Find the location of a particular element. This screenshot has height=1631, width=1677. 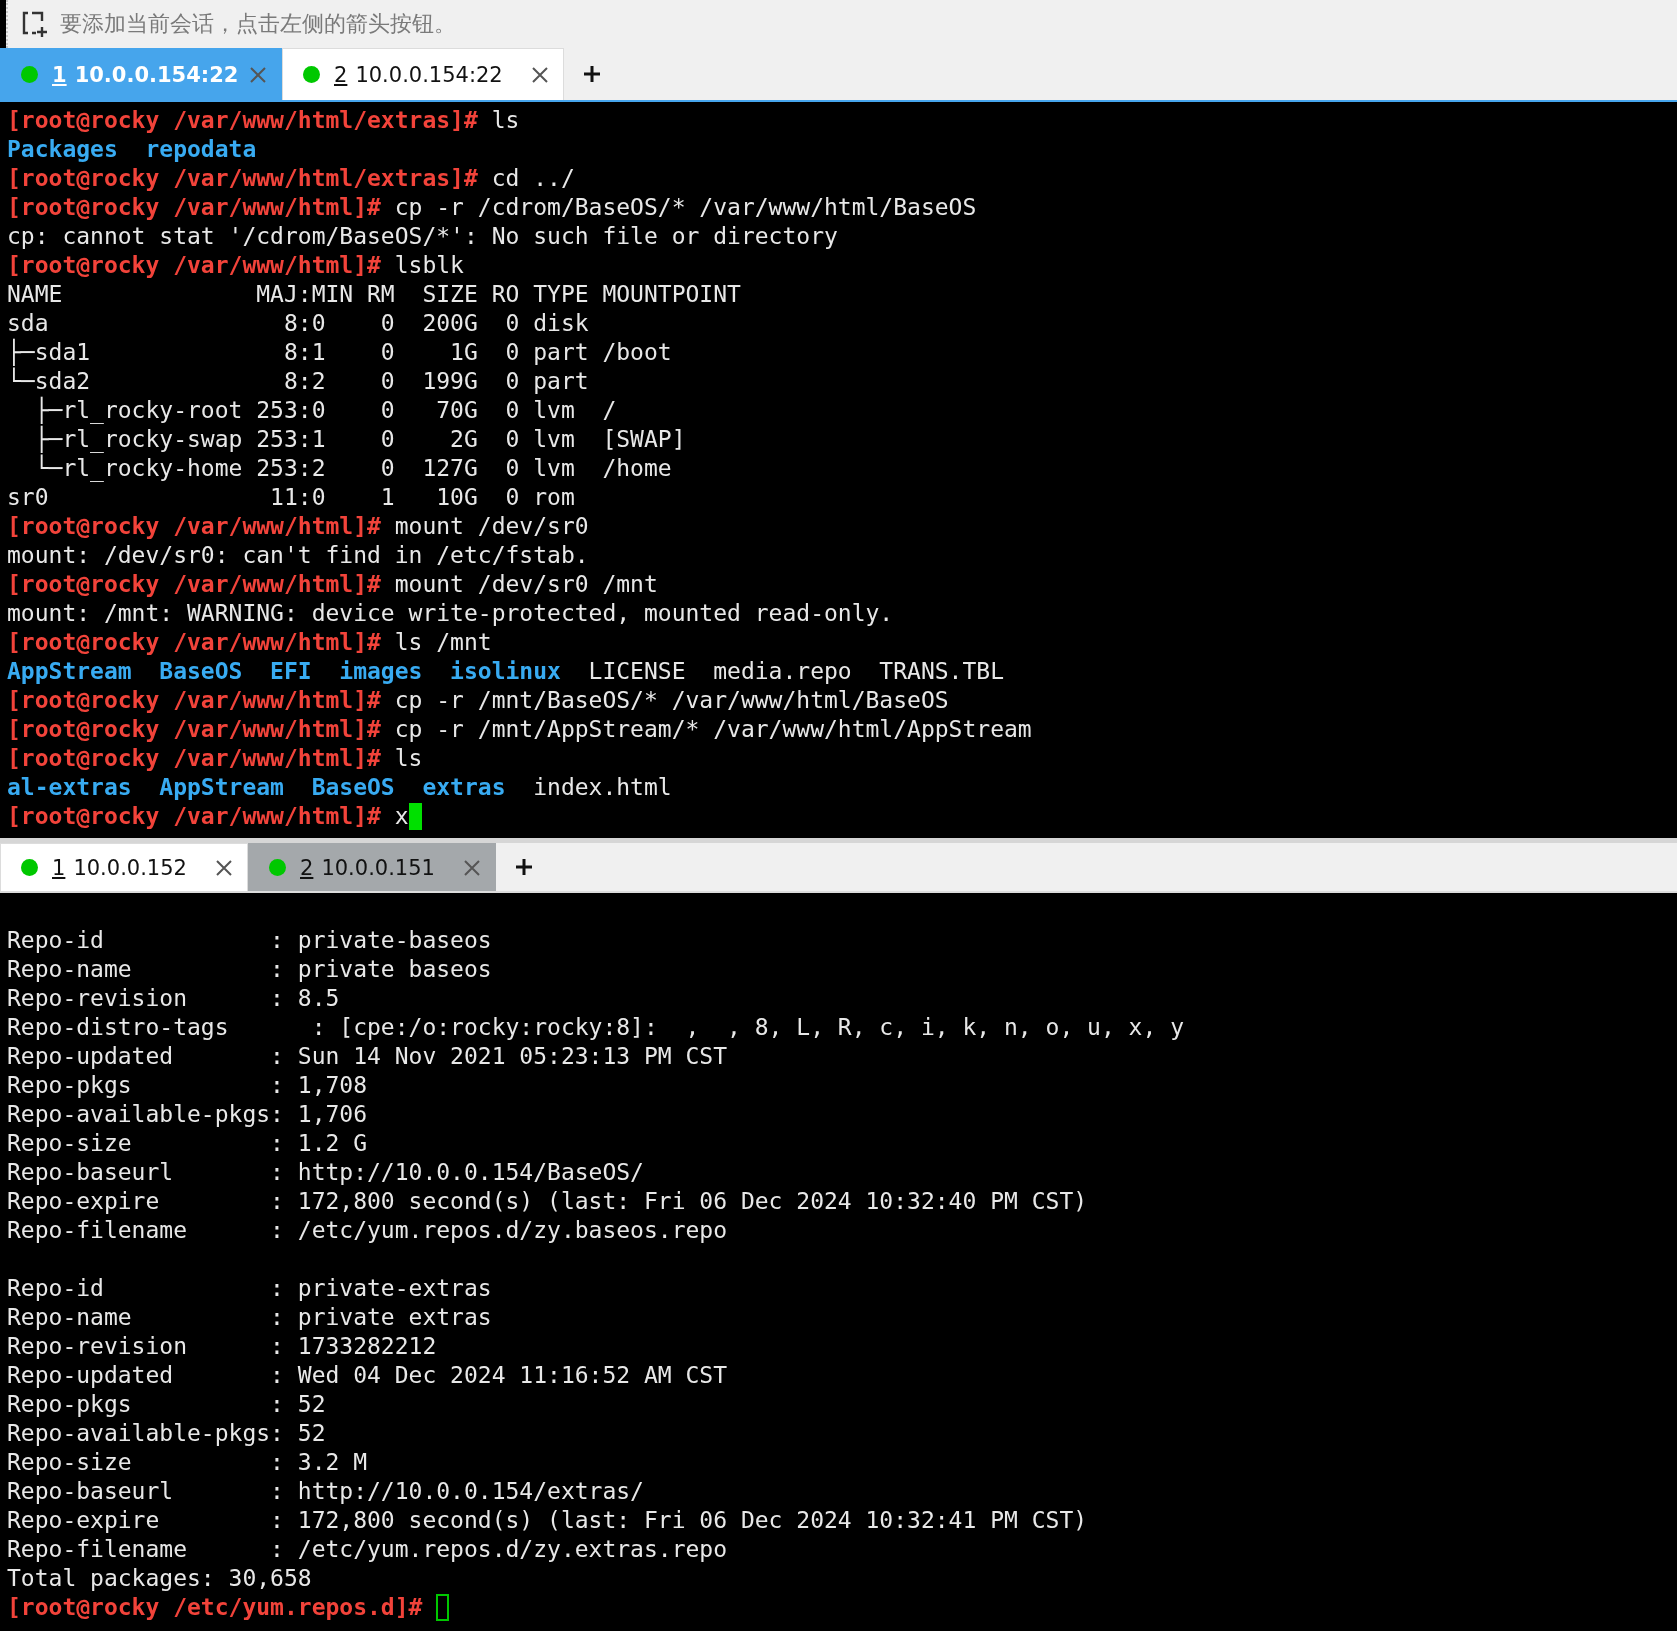

output-text: Repo-revision : 1733282212 is located at coordinates (222, 1346).